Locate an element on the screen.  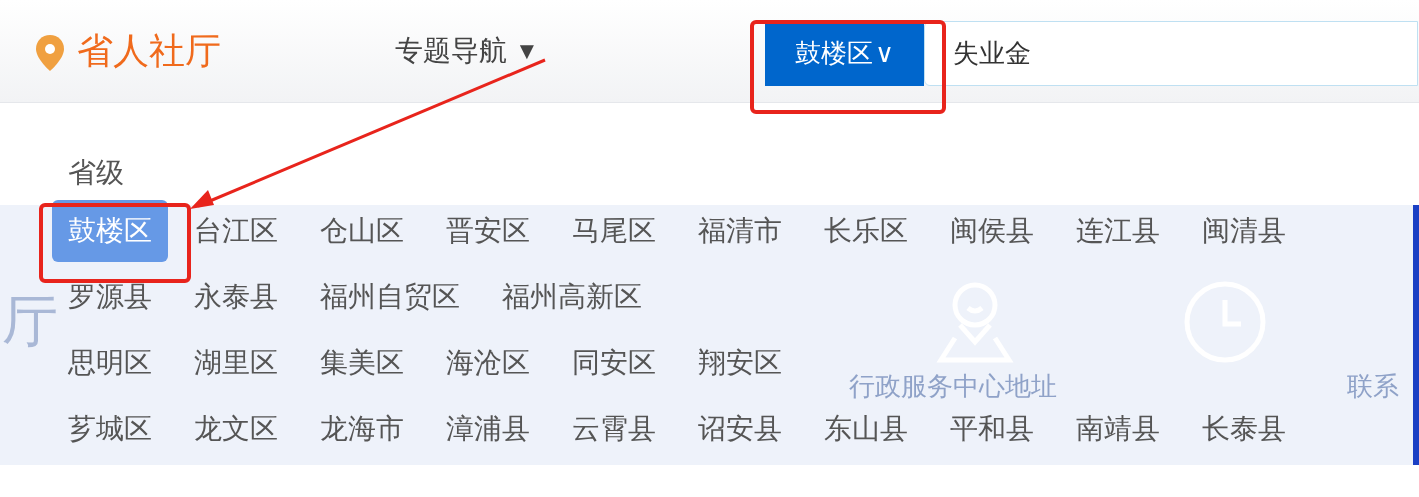
district-option: 集美区 is located at coordinates (362, 363).